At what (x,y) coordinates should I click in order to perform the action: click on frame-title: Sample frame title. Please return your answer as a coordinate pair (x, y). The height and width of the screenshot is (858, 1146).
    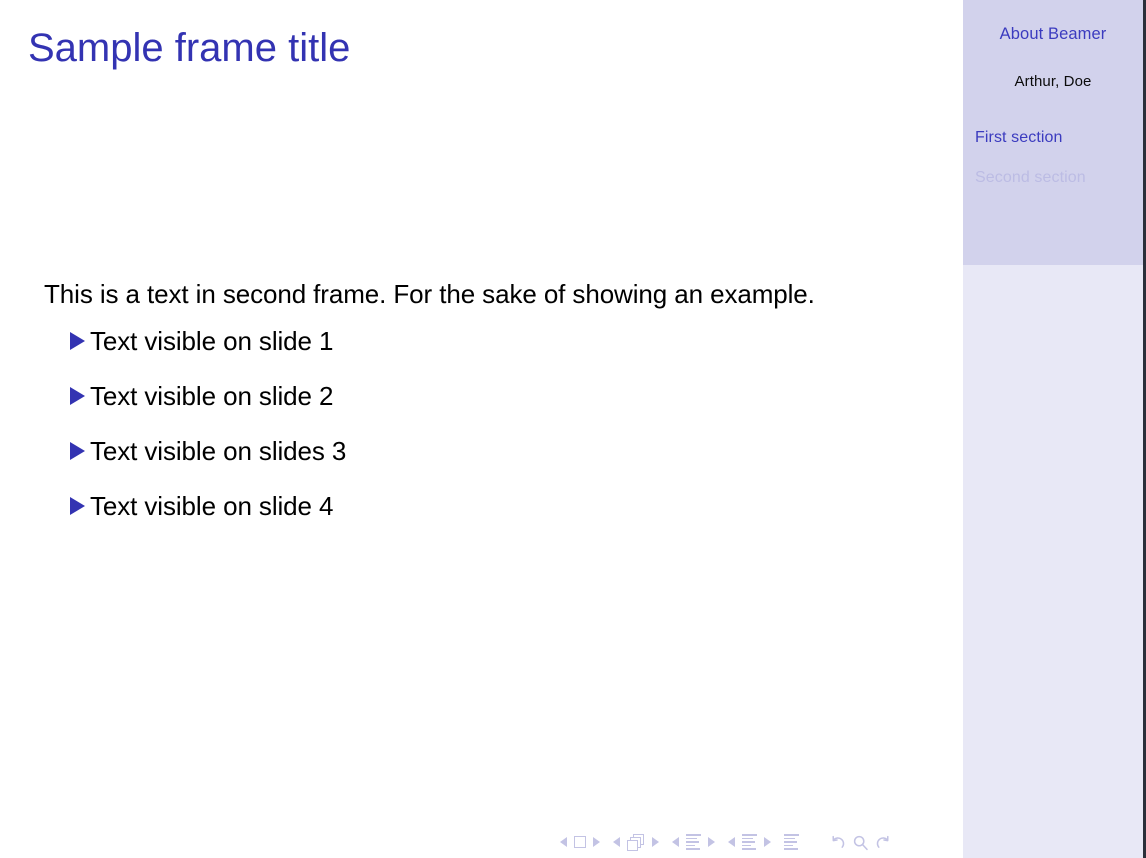
    Looking at the image, I should click on (189, 48).